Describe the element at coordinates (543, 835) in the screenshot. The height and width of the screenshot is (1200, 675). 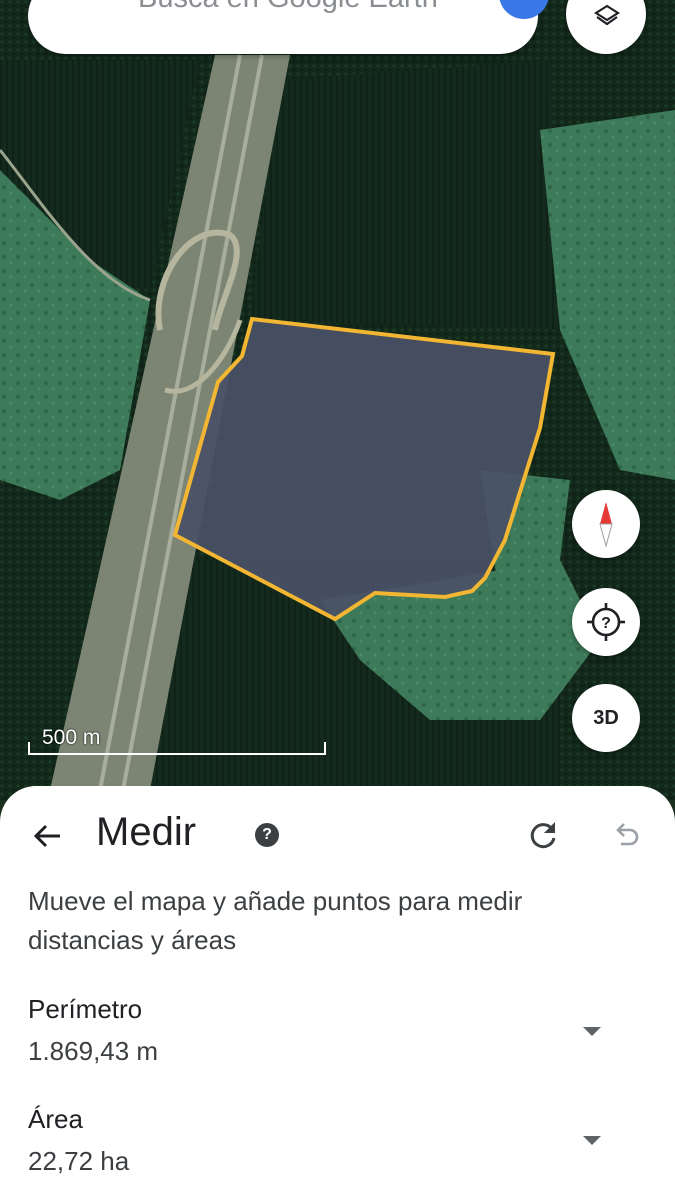
I see `redo-icon` at that location.